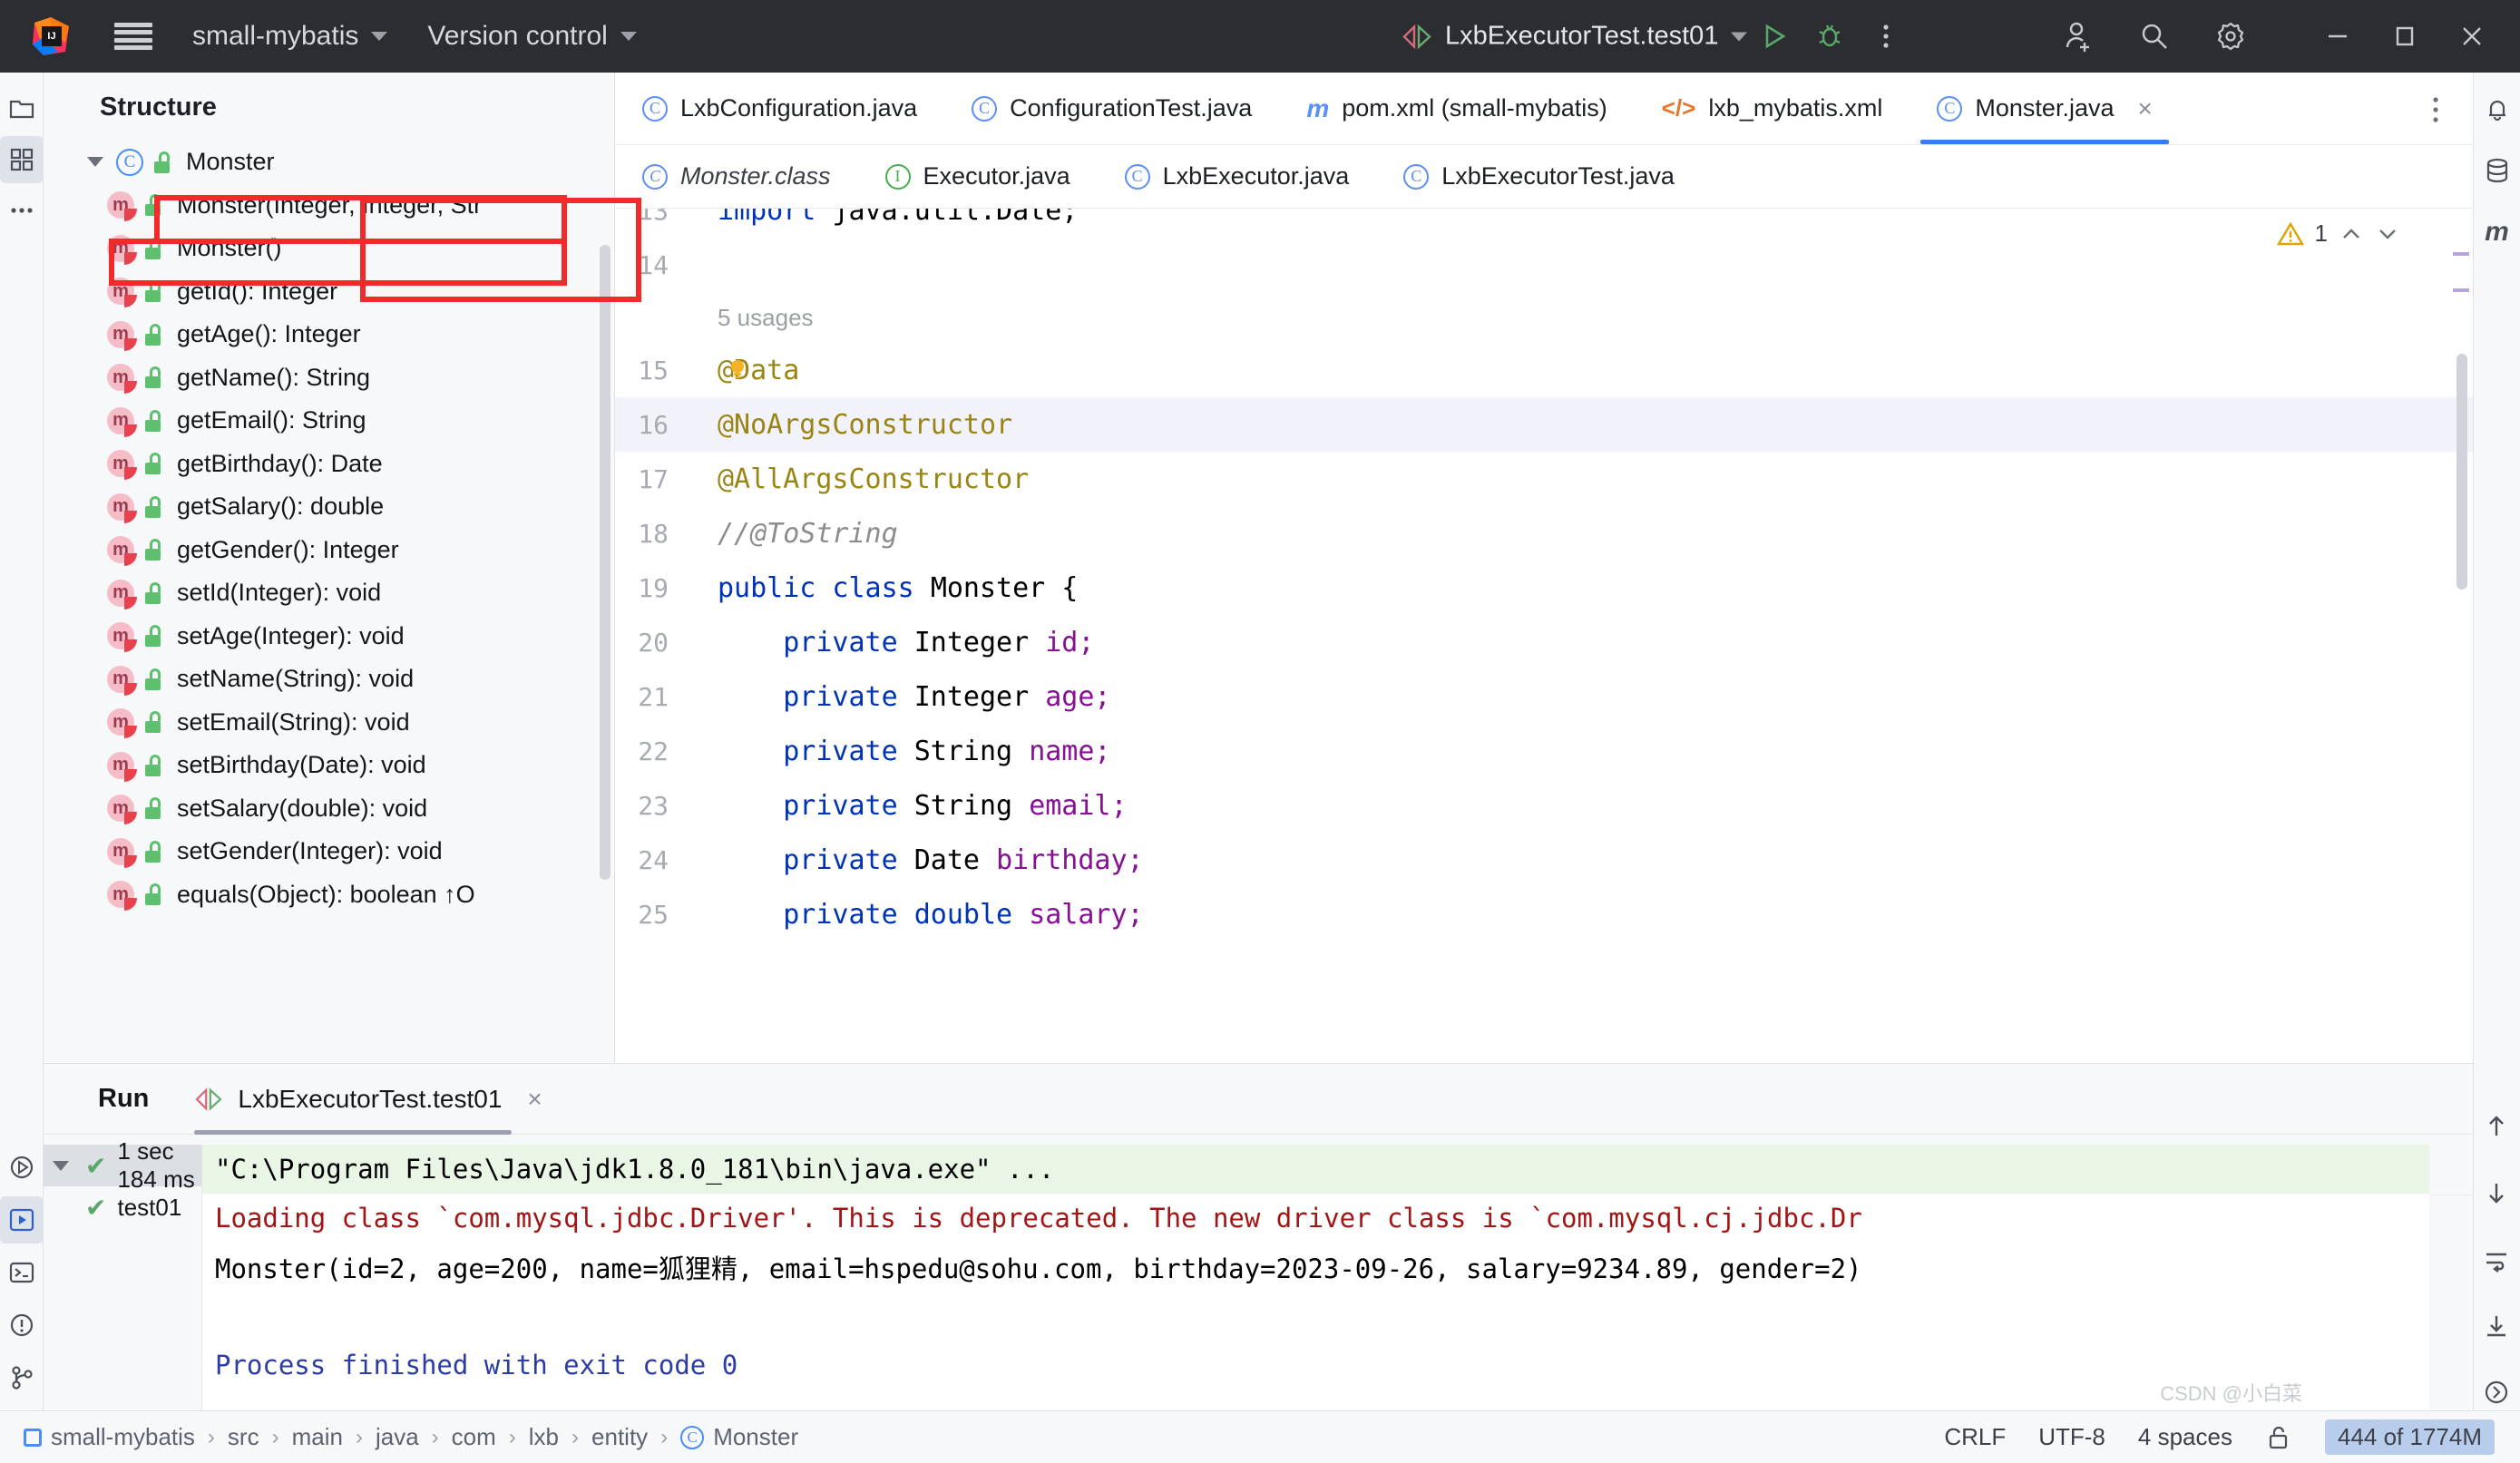 Image resolution: width=2520 pixels, height=1463 pixels. I want to click on code-line: 16 @NoArgsConstructor, so click(1544, 424).